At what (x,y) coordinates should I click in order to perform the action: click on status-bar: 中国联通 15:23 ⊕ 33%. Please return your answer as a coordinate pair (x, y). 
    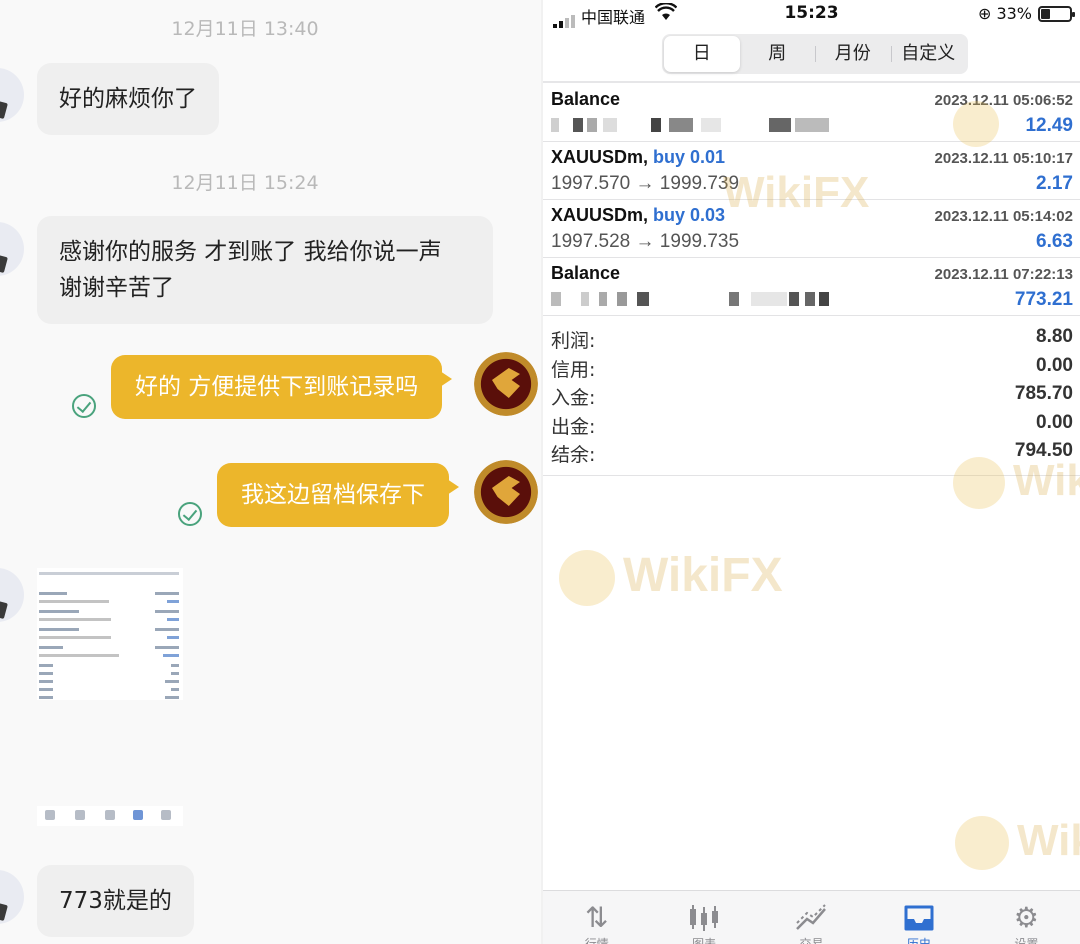
    Looking at the image, I should click on (811, 14).